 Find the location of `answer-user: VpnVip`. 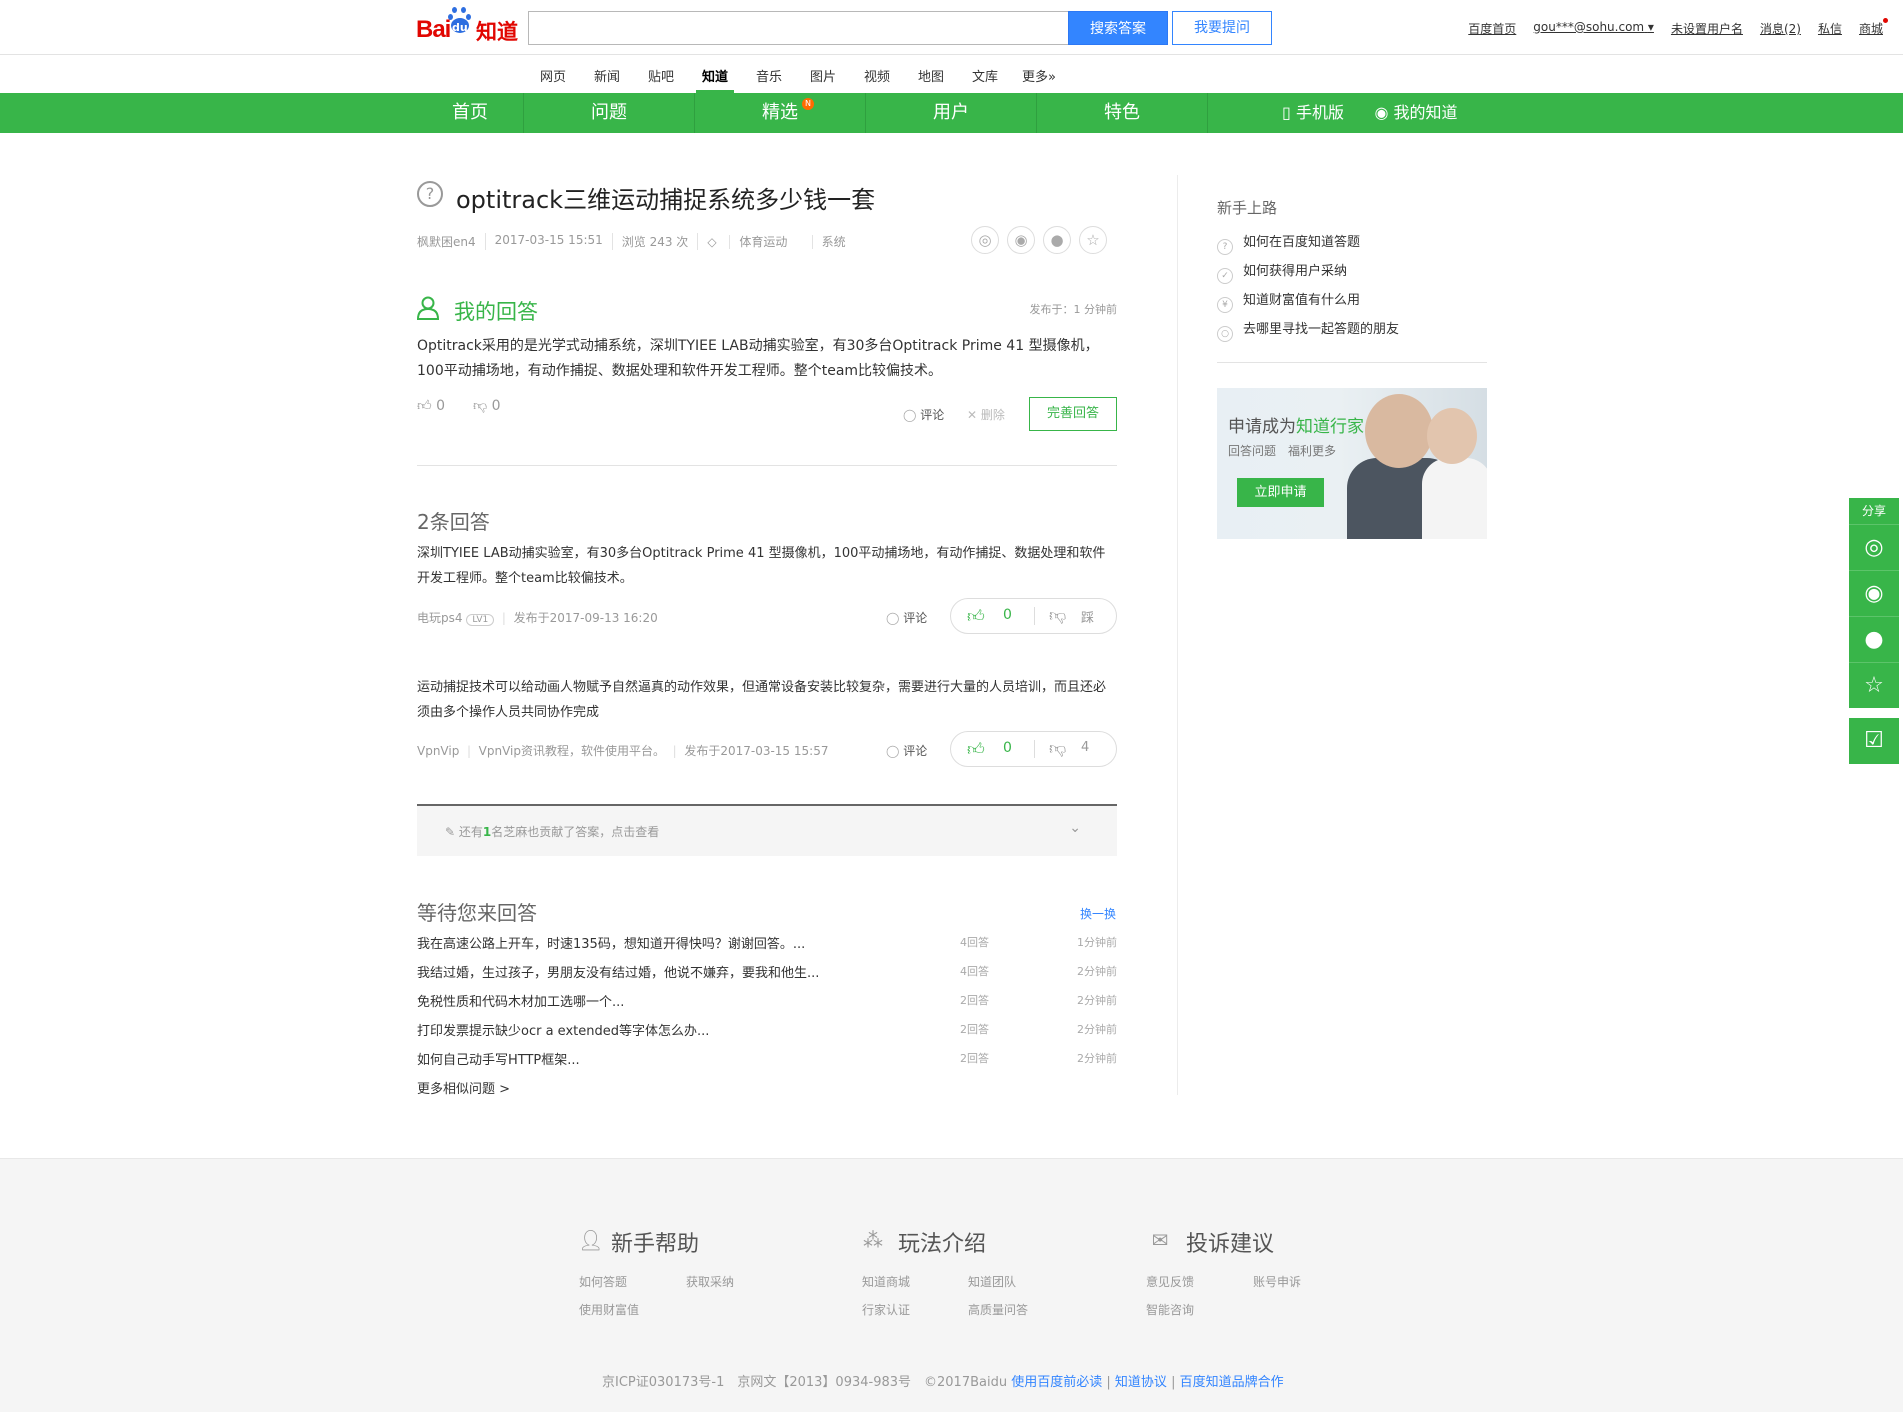

answer-user: VpnVip is located at coordinates (438, 751).